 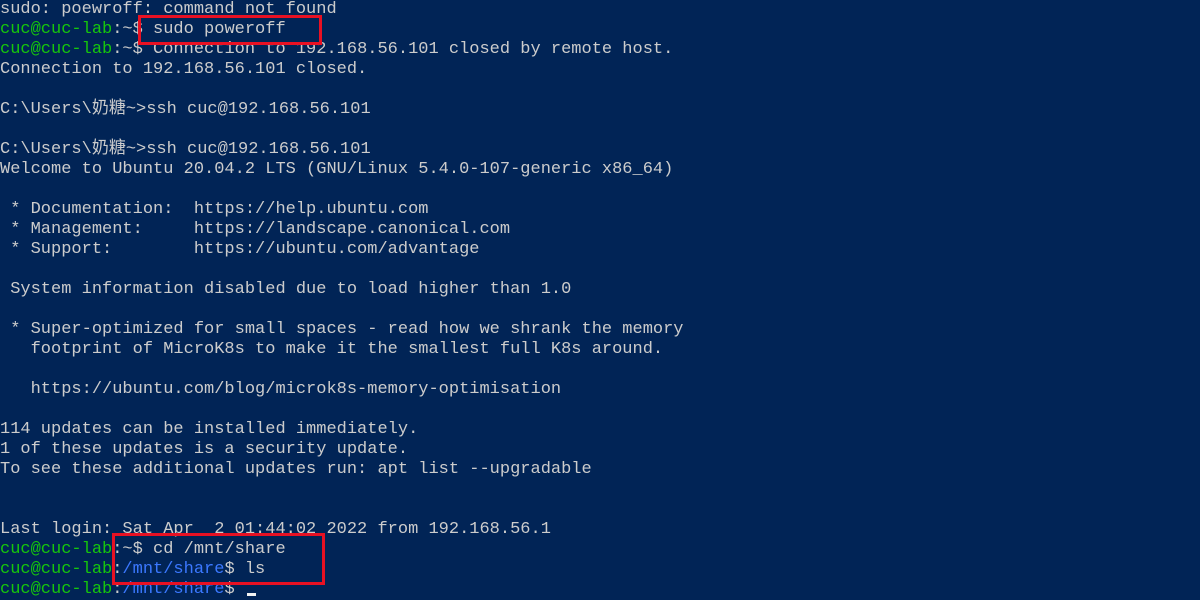 I want to click on prompt-line-ls: cuc@cuc-lab:/mnt/share$ ls, so click(x=132, y=570).